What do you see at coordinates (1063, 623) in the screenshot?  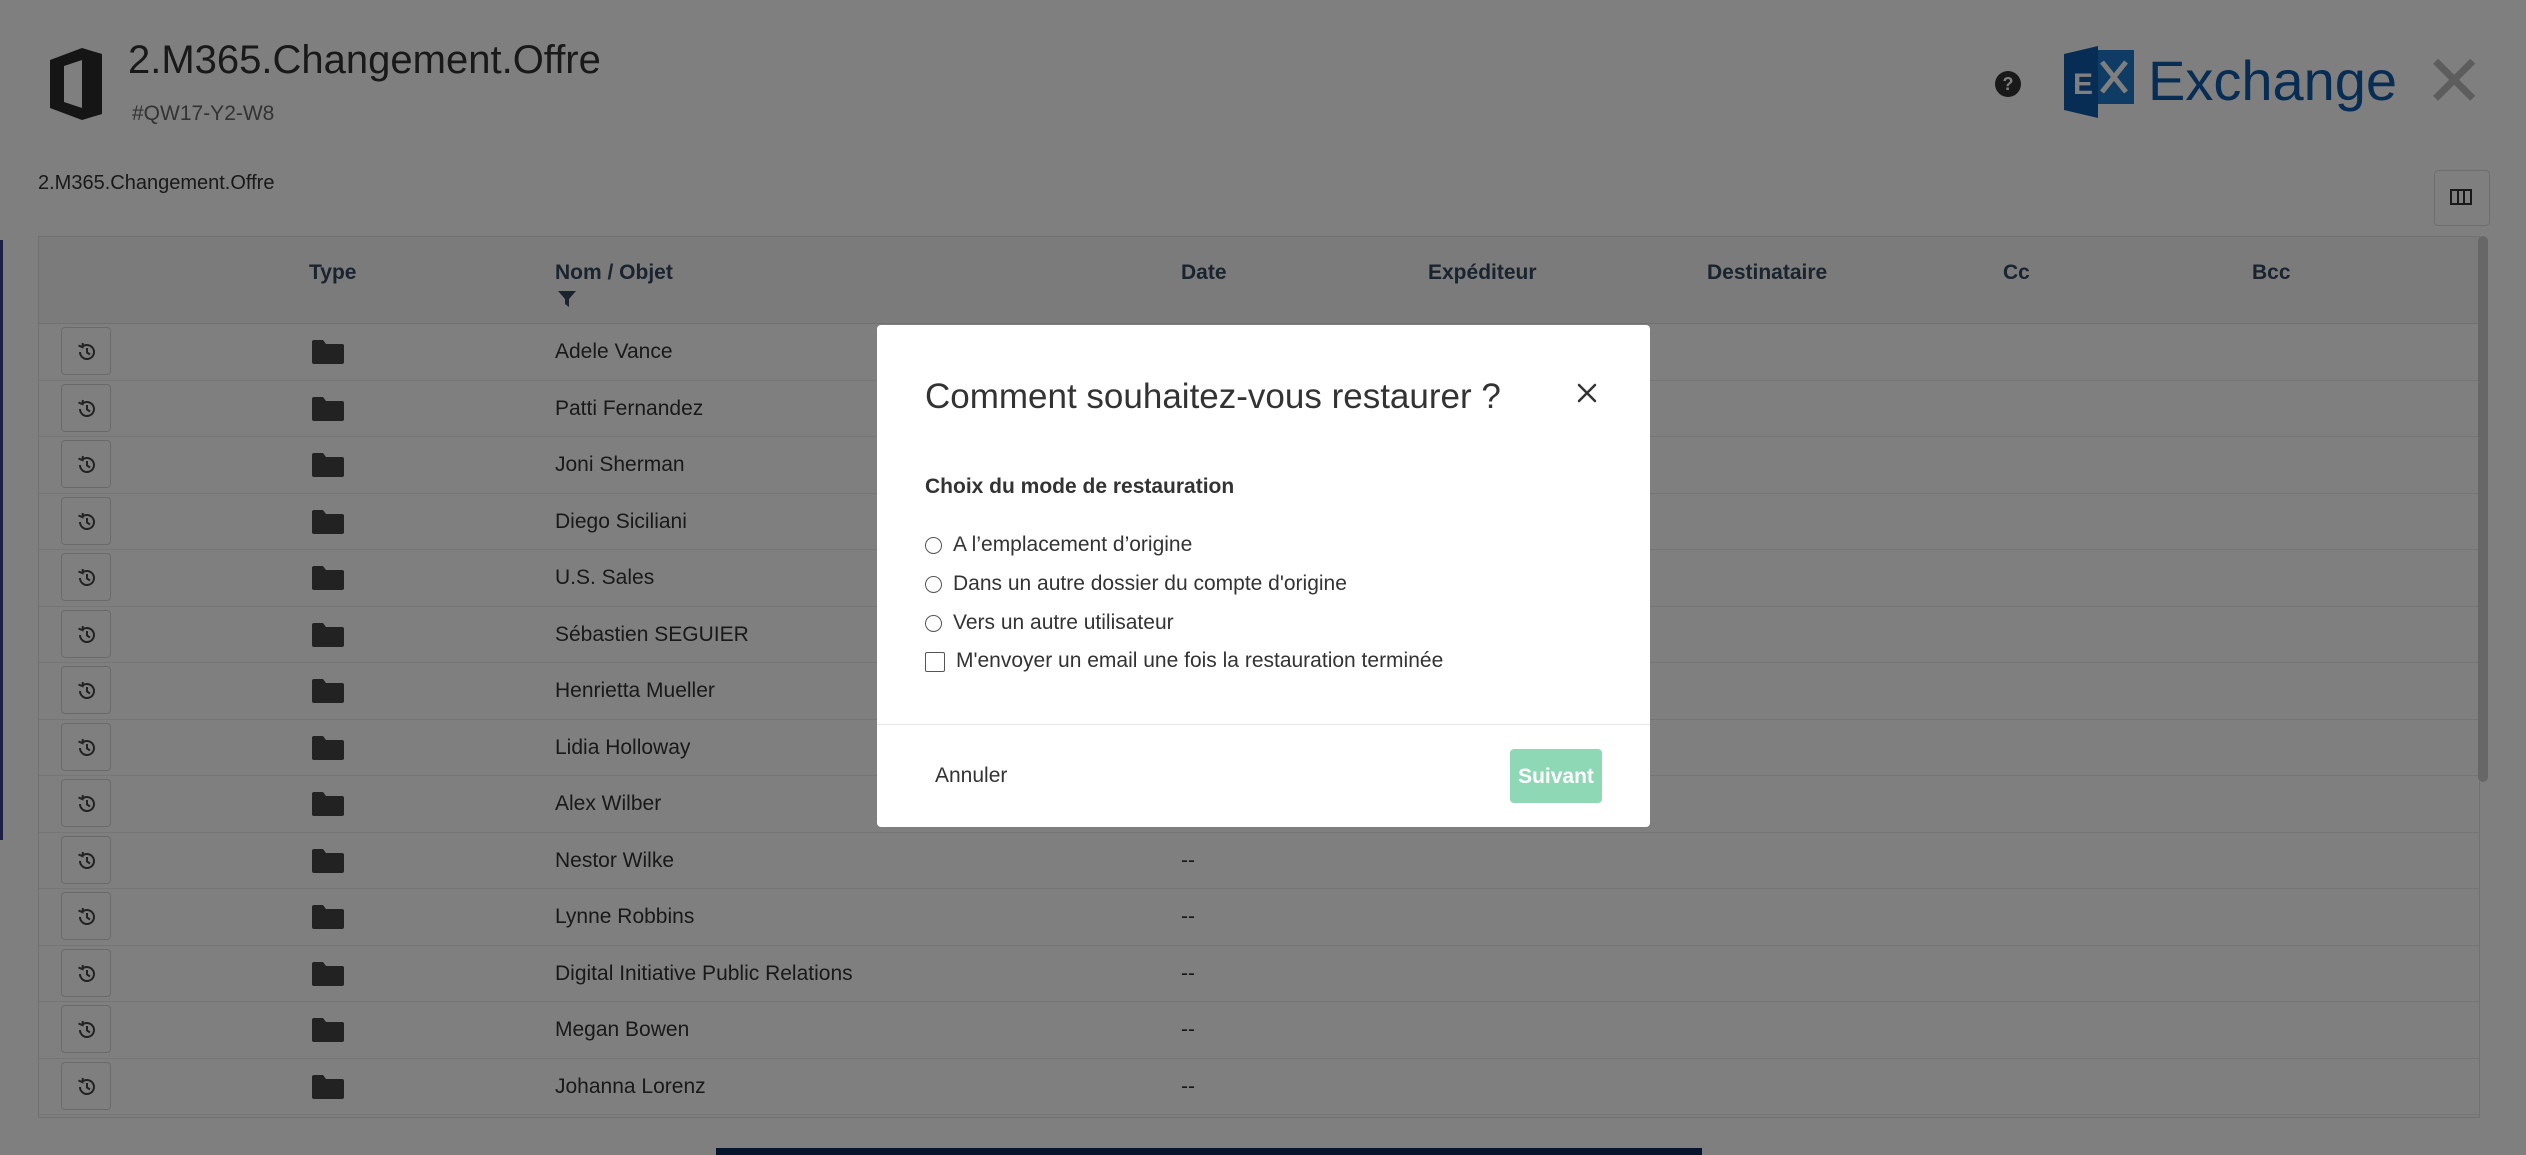 I see `radio-label: Vers un autre utilisateur` at bounding box center [1063, 623].